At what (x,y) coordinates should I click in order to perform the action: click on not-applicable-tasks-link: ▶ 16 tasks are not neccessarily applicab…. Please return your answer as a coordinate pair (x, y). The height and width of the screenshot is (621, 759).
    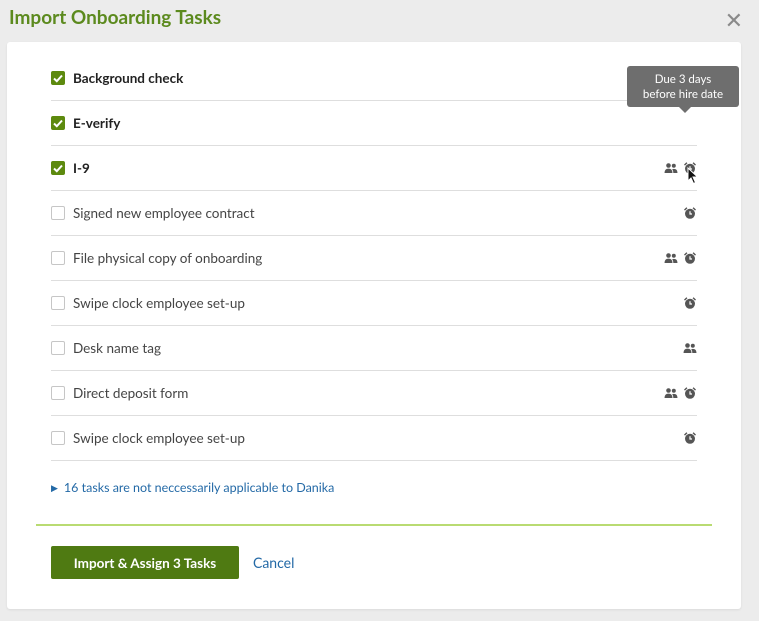
    Looking at the image, I should click on (192, 487).